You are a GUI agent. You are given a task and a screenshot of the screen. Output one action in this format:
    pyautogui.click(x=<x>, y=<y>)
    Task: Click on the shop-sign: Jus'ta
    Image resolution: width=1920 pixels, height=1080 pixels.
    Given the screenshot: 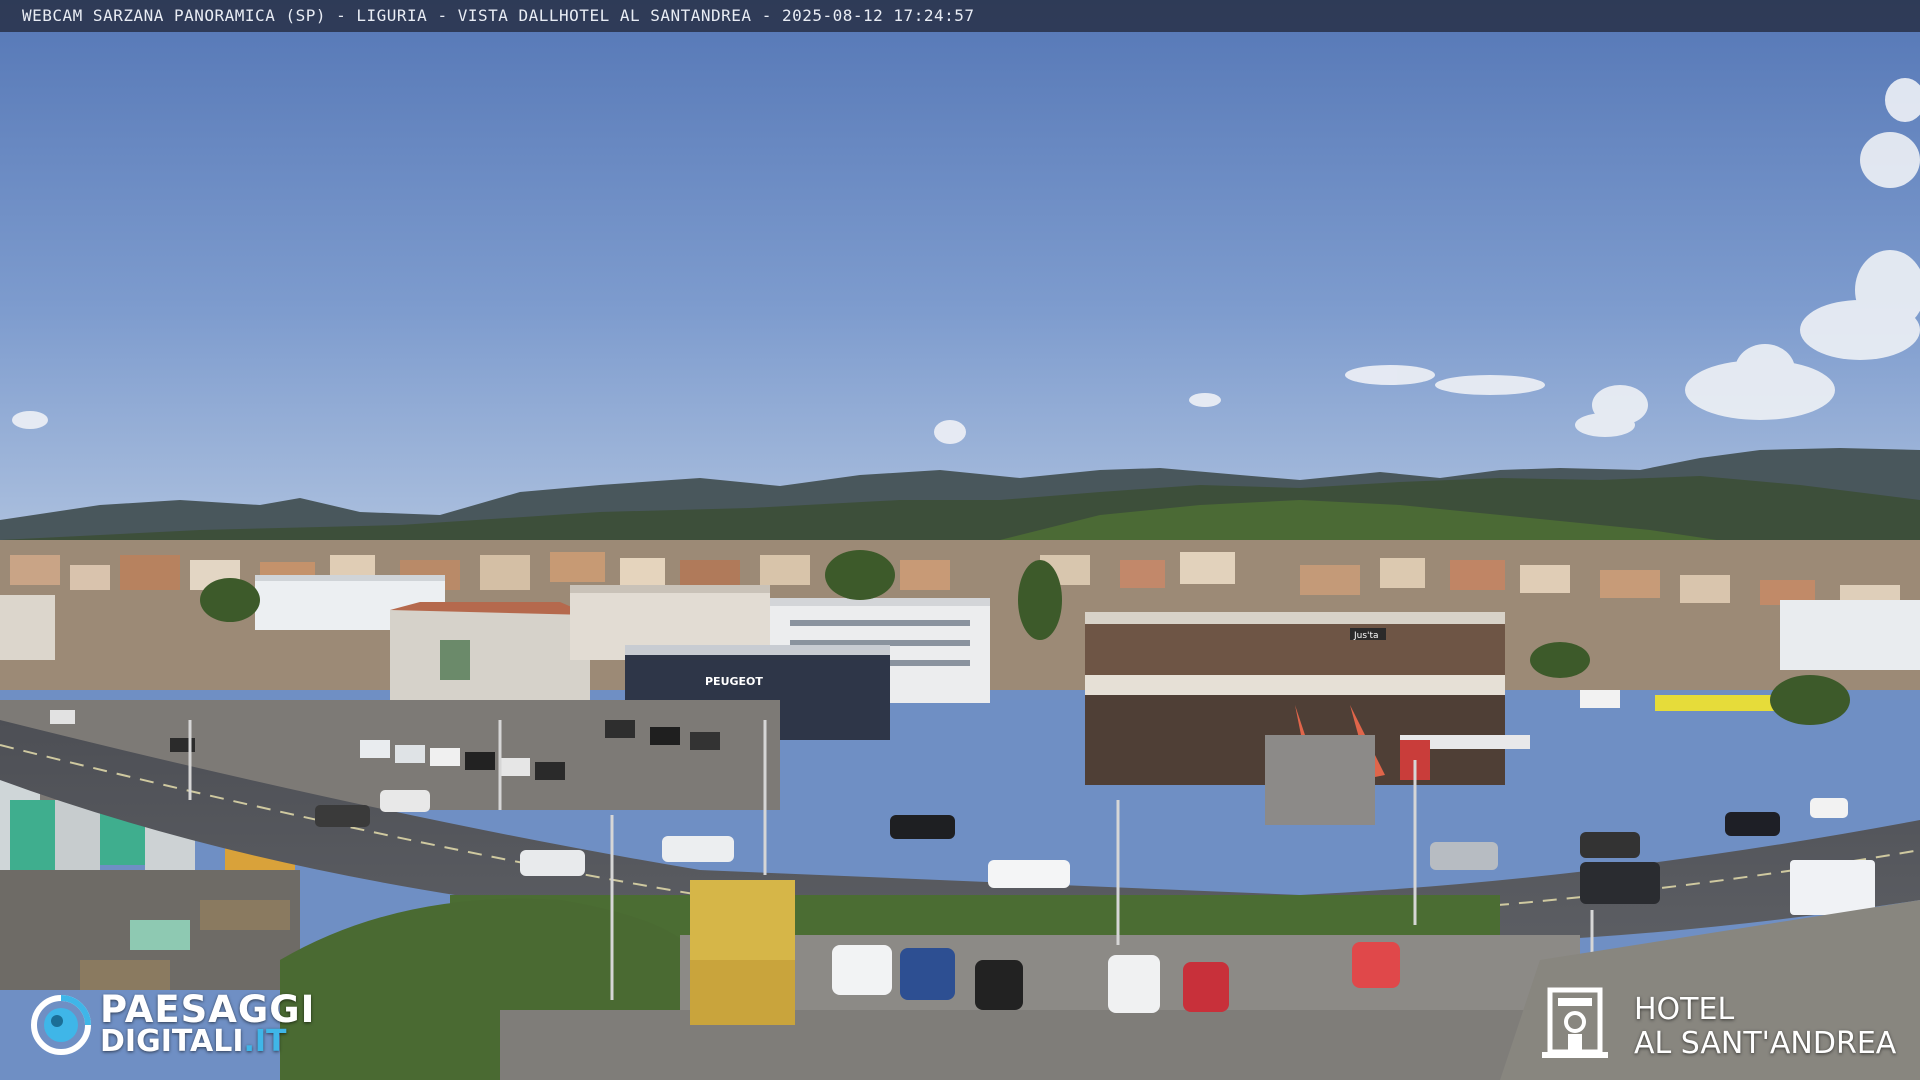 What is the action you would take?
    pyautogui.click(x=1366, y=636)
    